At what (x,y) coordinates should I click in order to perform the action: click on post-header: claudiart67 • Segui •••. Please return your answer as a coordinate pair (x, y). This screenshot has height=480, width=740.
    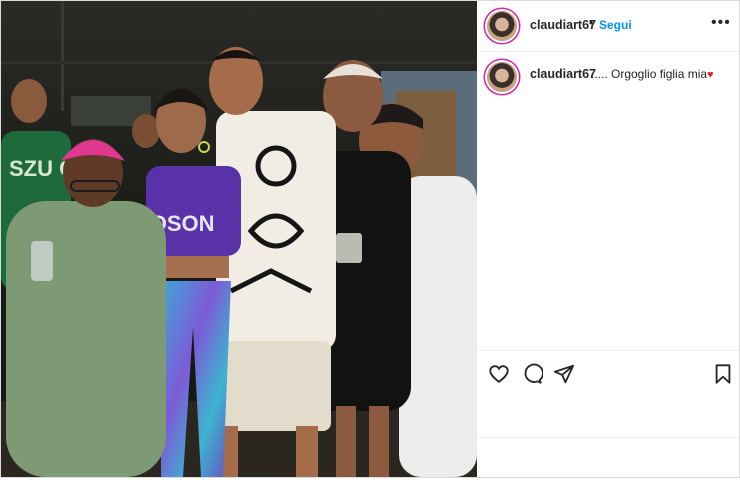
    Looking at the image, I should click on (608, 26).